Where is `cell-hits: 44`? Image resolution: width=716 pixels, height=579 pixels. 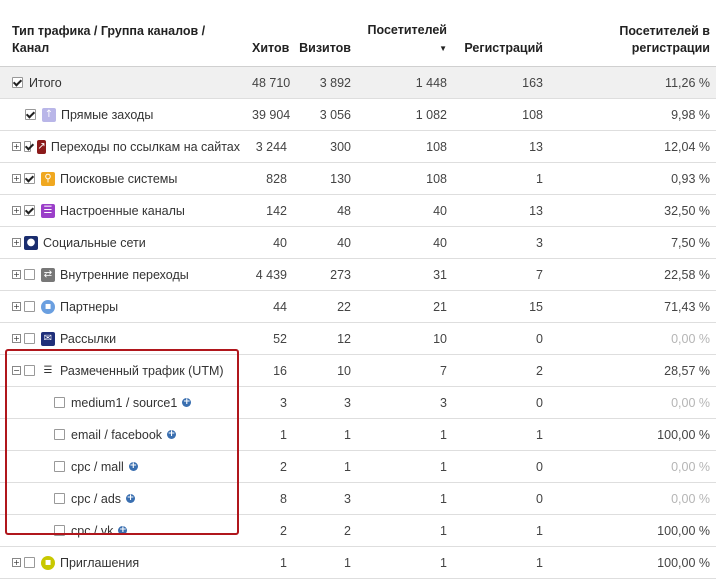 cell-hits: 44 is located at coordinates (269, 306).